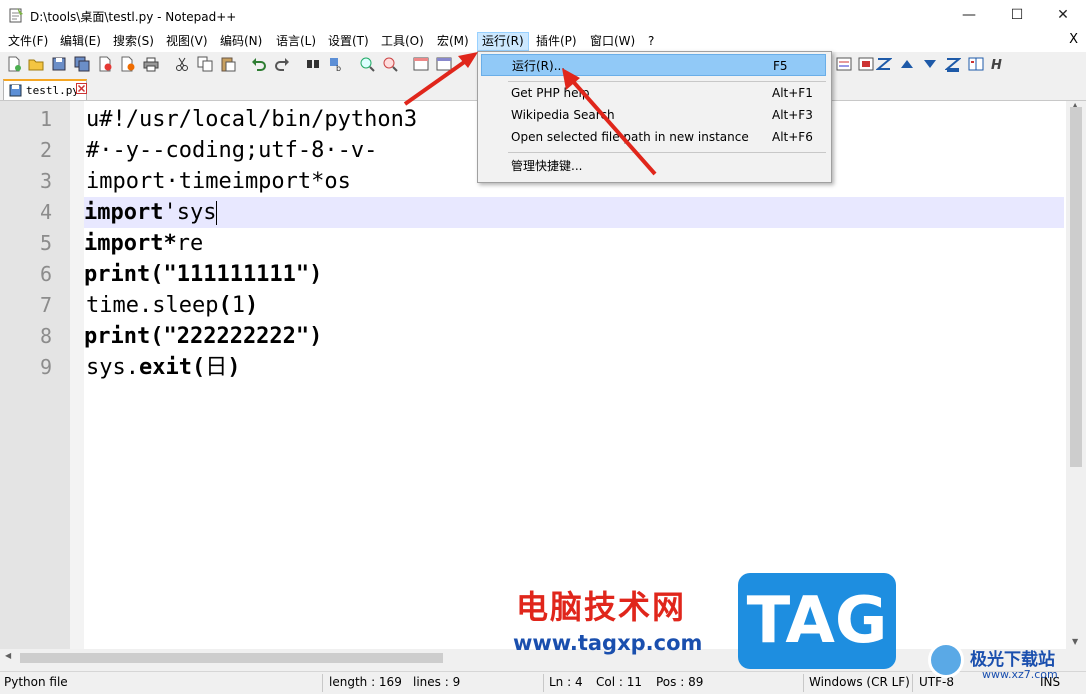 This screenshot has width=1086, height=694. What do you see at coordinates (653, 65) in the screenshot?
I see `run-menu-item-run: 运行(R)... F5` at bounding box center [653, 65].